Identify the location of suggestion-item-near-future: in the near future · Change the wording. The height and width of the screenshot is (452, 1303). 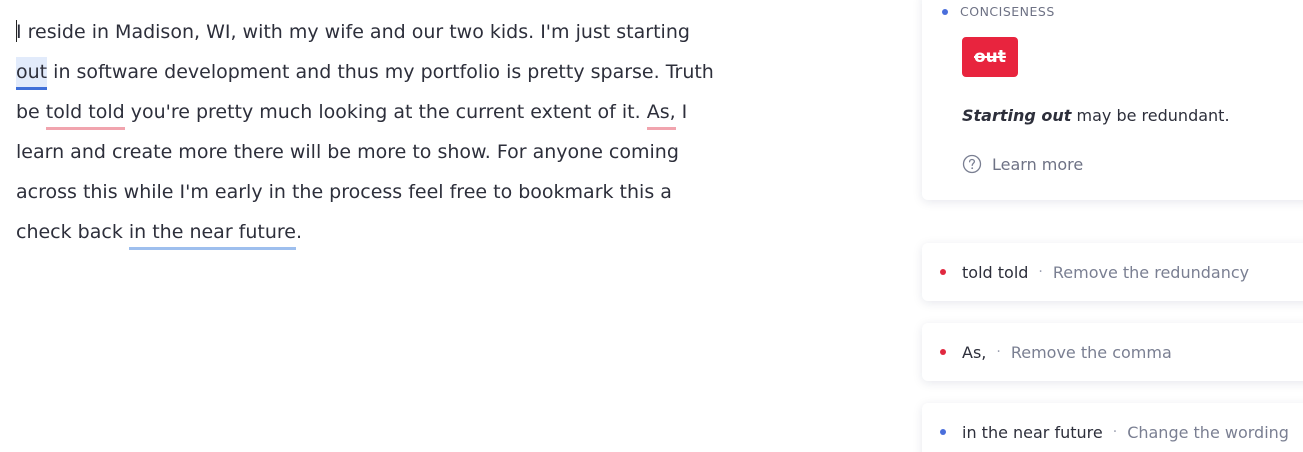
(1112, 427).